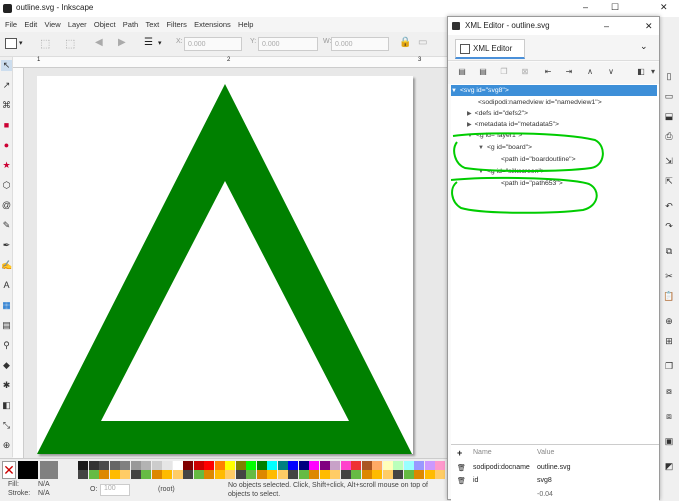 This screenshot has height=501, width=679. Describe the element at coordinates (6, 385) in the screenshot. I see `spray-tool-icon: ✱` at that location.